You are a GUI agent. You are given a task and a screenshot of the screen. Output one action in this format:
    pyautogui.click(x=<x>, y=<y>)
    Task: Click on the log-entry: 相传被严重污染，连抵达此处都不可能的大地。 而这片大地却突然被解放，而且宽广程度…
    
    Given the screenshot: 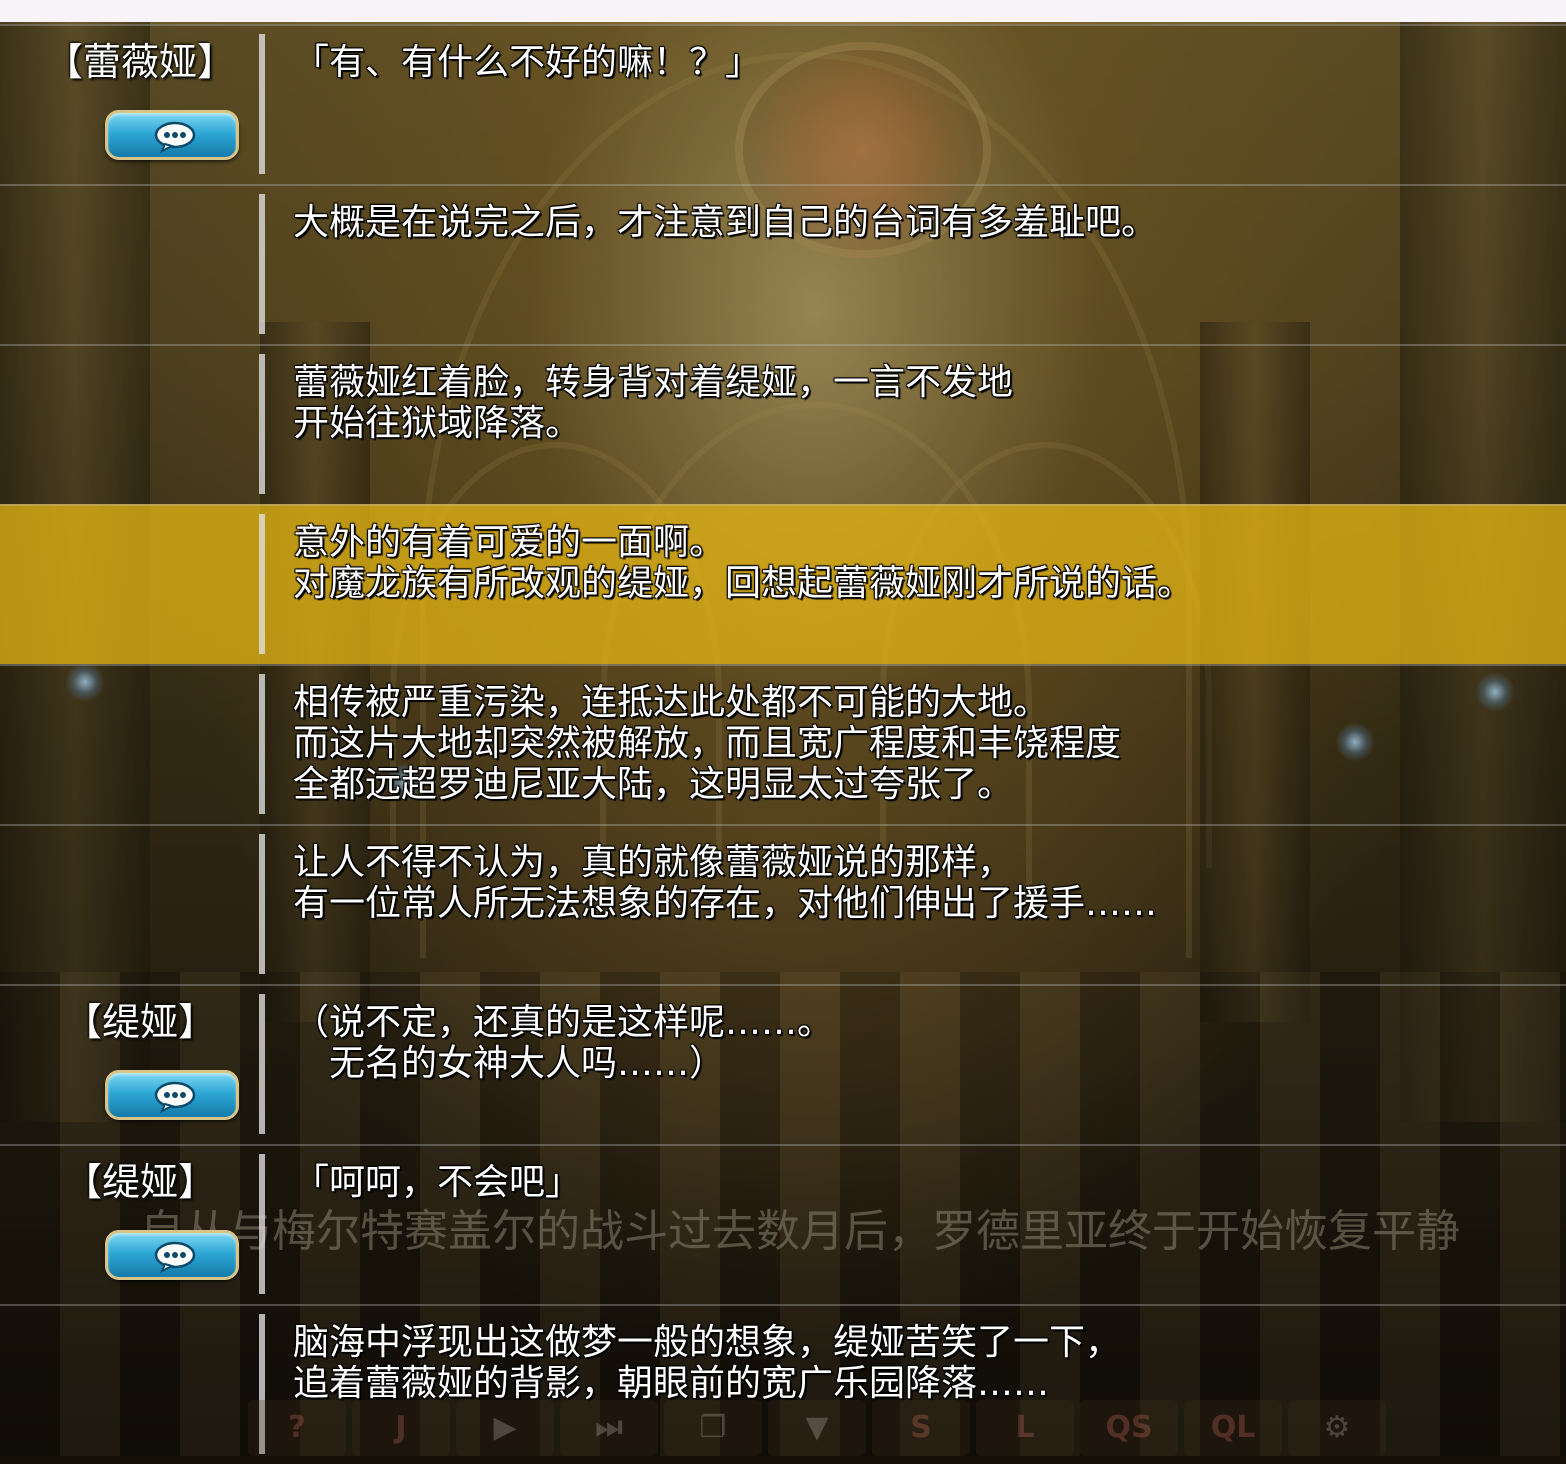 What is the action you would take?
    pyautogui.click(x=783, y=744)
    